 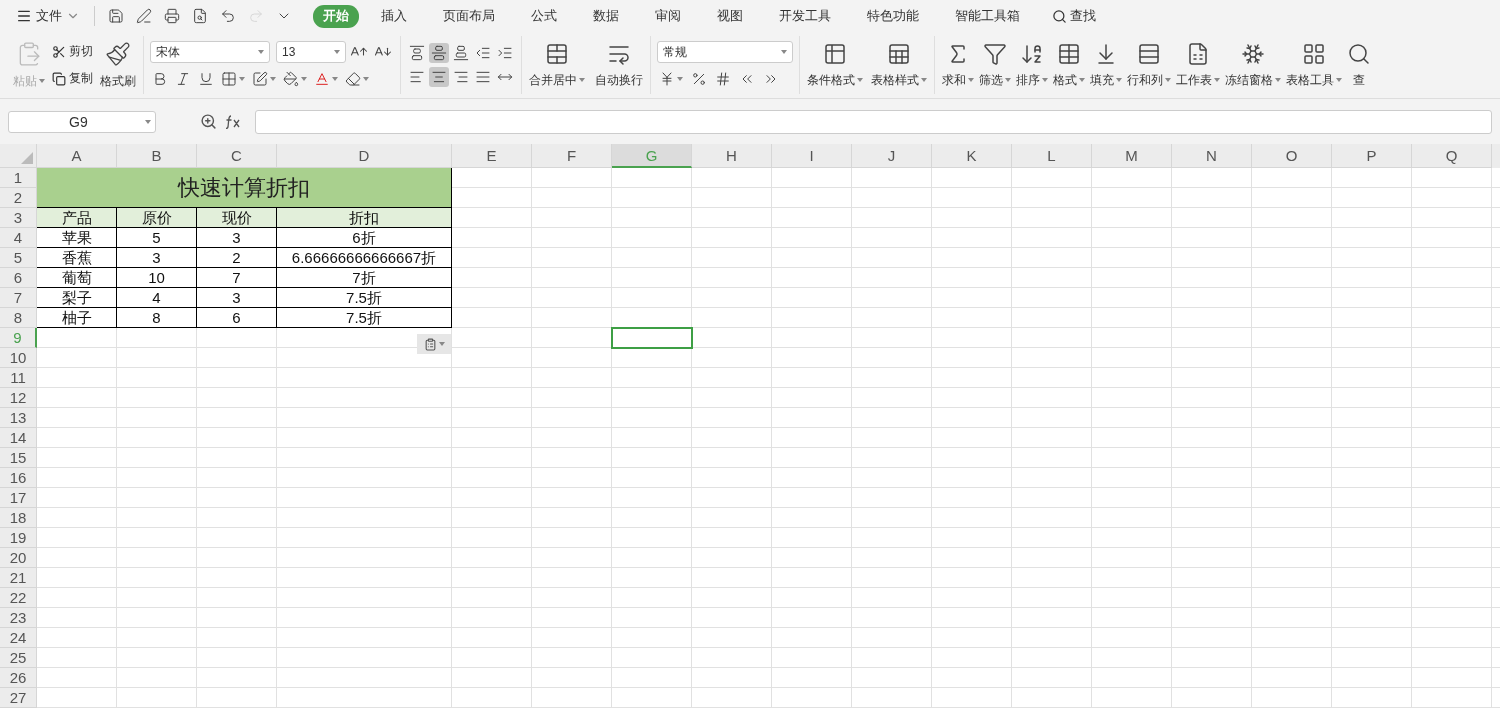 What do you see at coordinates (364, 156) in the screenshot?
I see `column-header: D` at bounding box center [364, 156].